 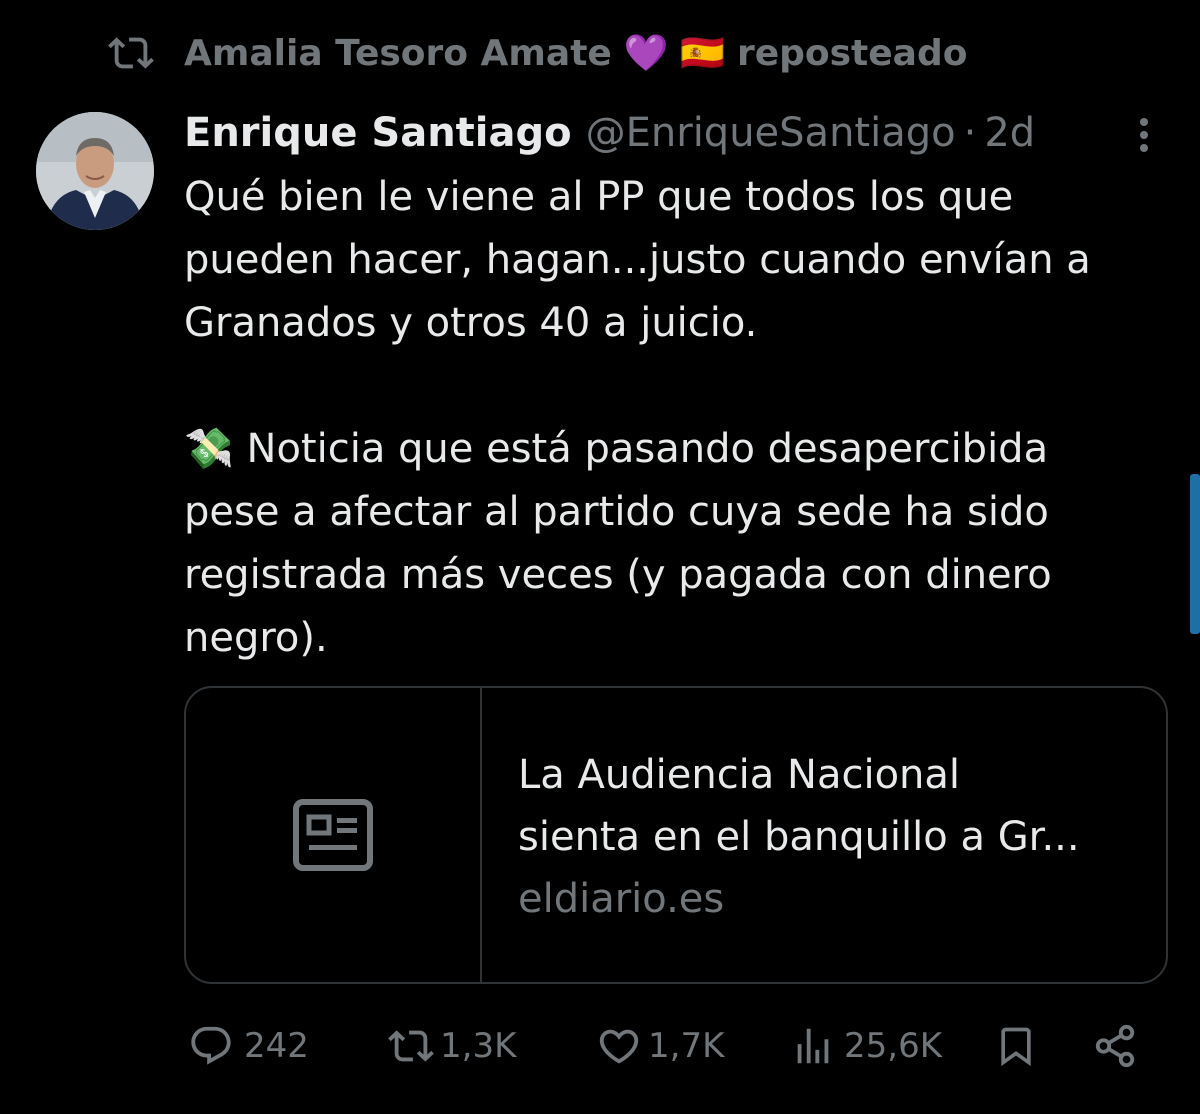 What do you see at coordinates (276, 1046) in the screenshot?
I see `reply-count: 242` at bounding box center [276, 1046].